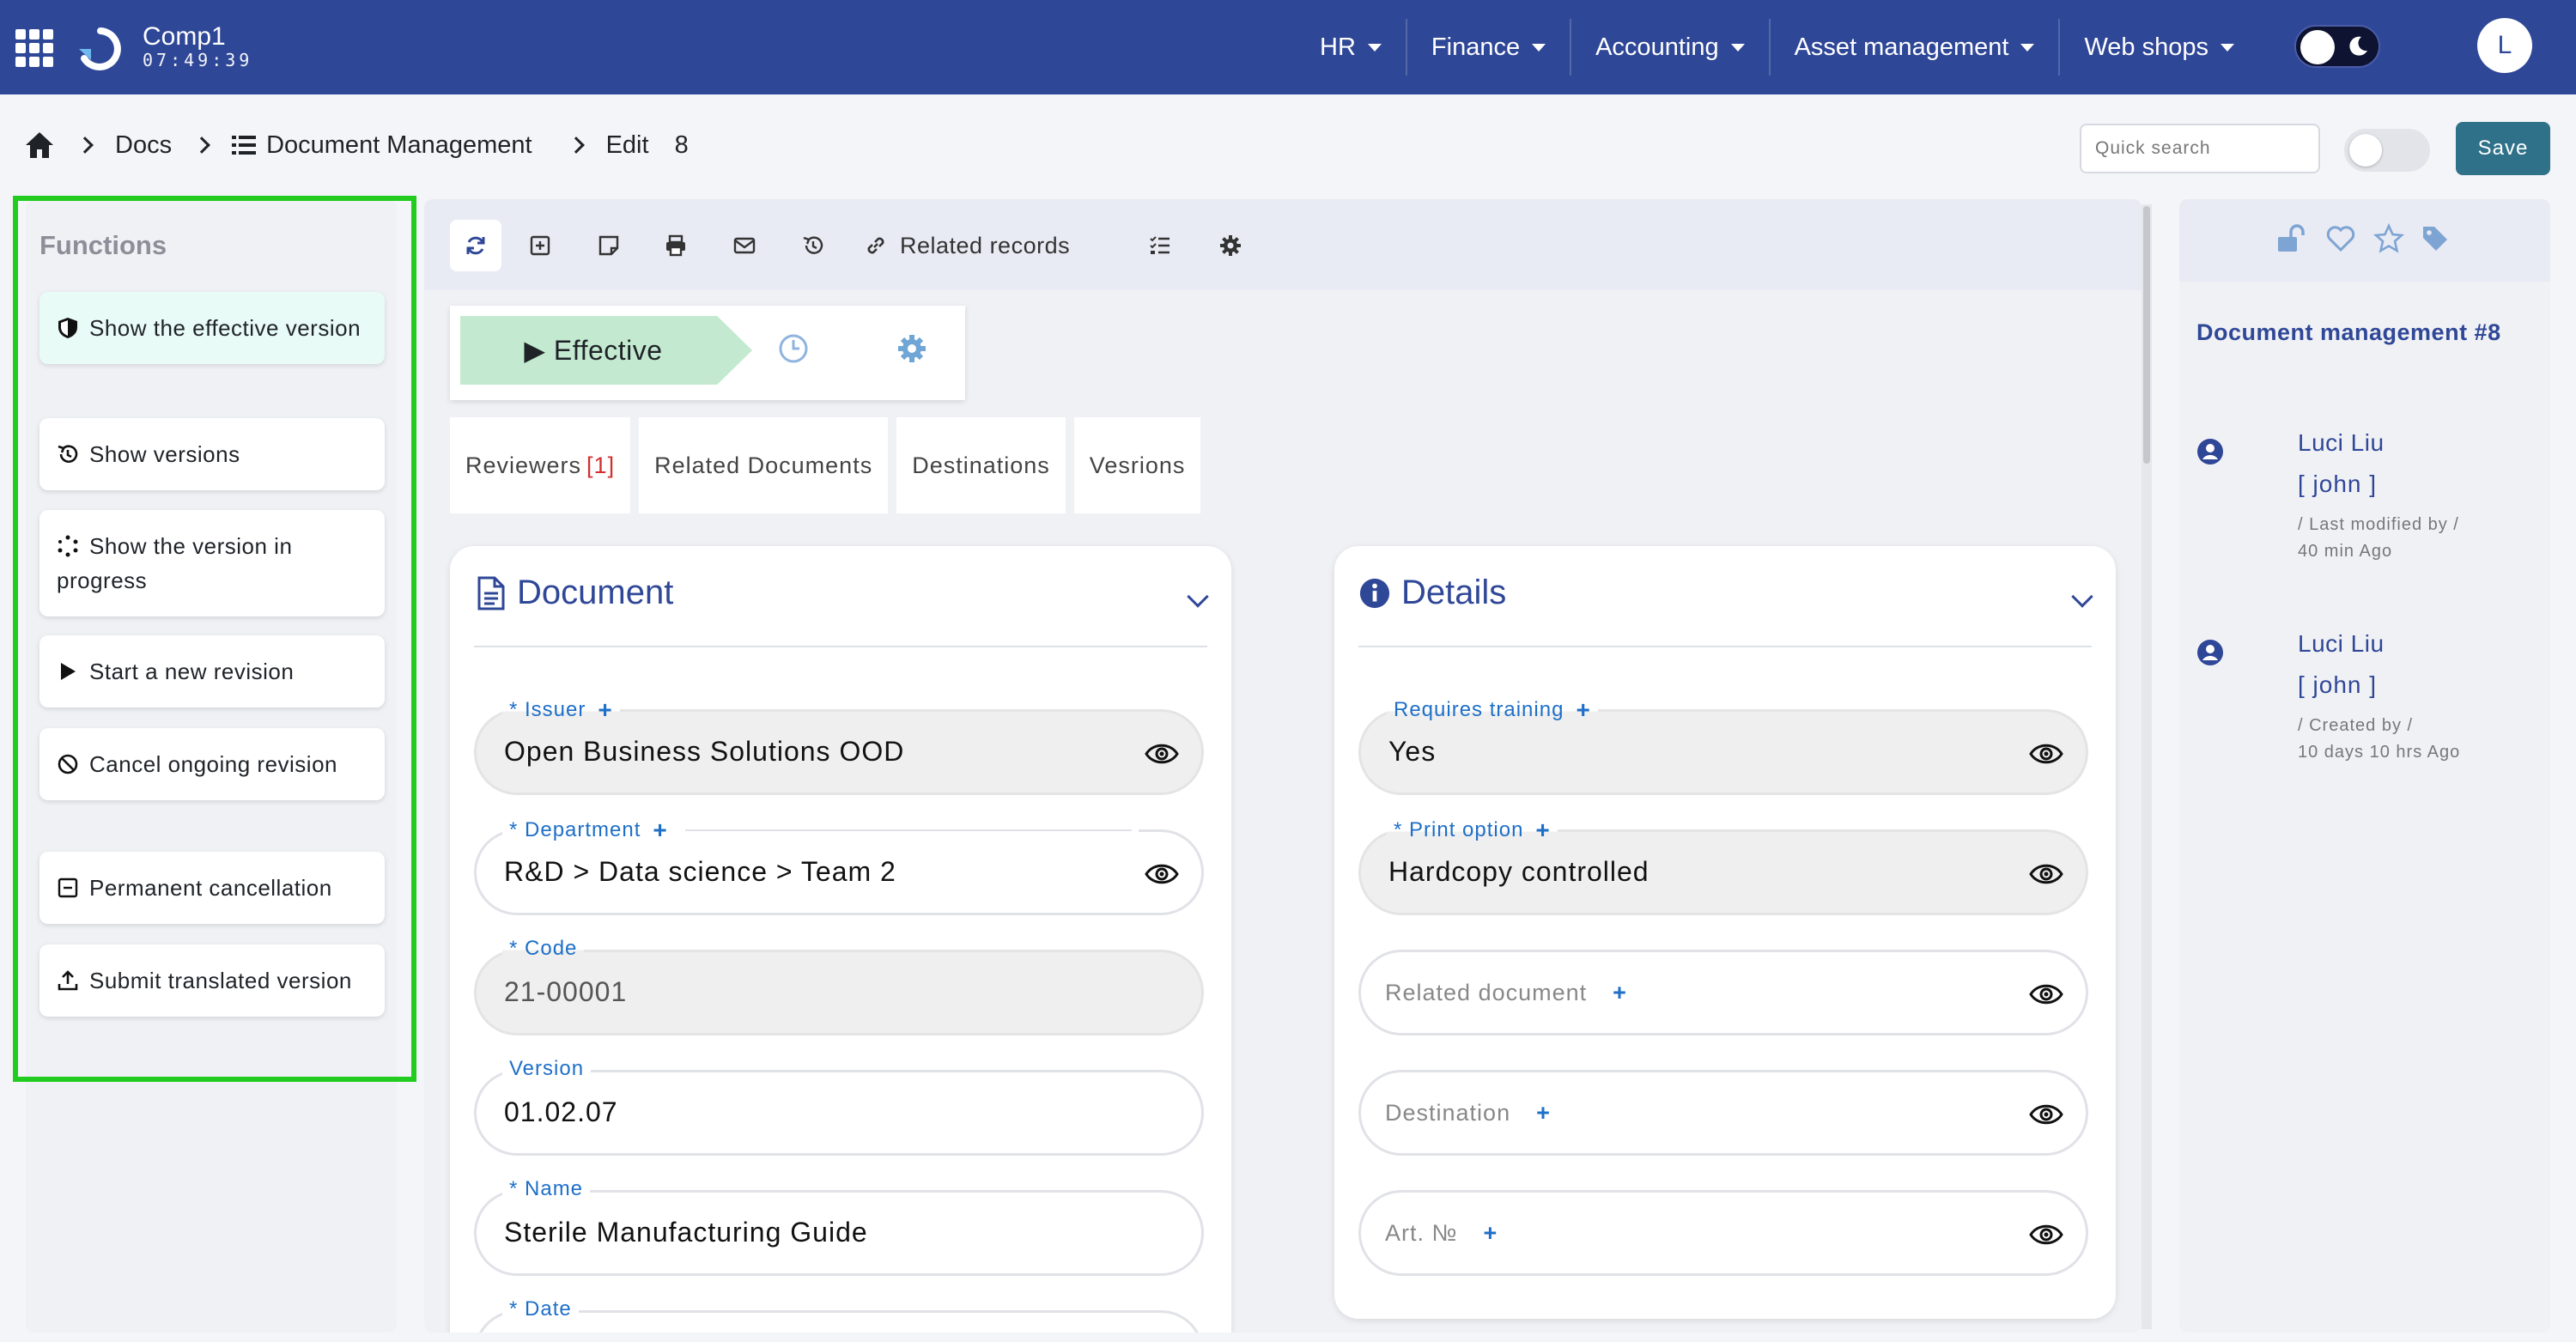 This screenshot has width=2576, height=1342. I want to click on menu-web-shops: Web shops, so click(2159, 47).